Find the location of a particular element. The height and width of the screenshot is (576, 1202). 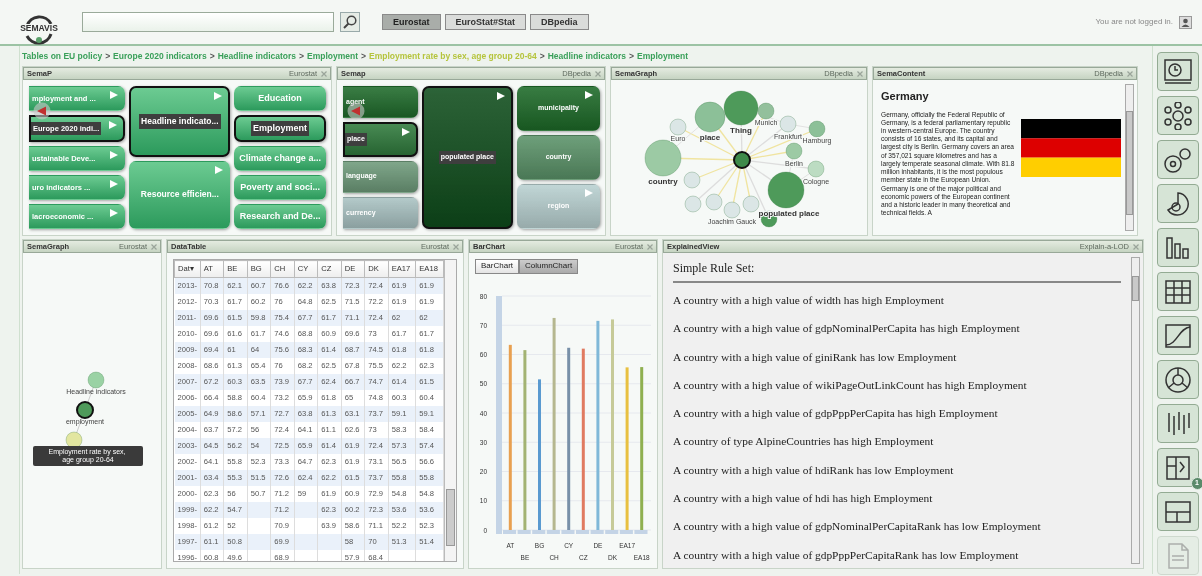

treemap-tile: Employment is located at coordinates (280, 128).